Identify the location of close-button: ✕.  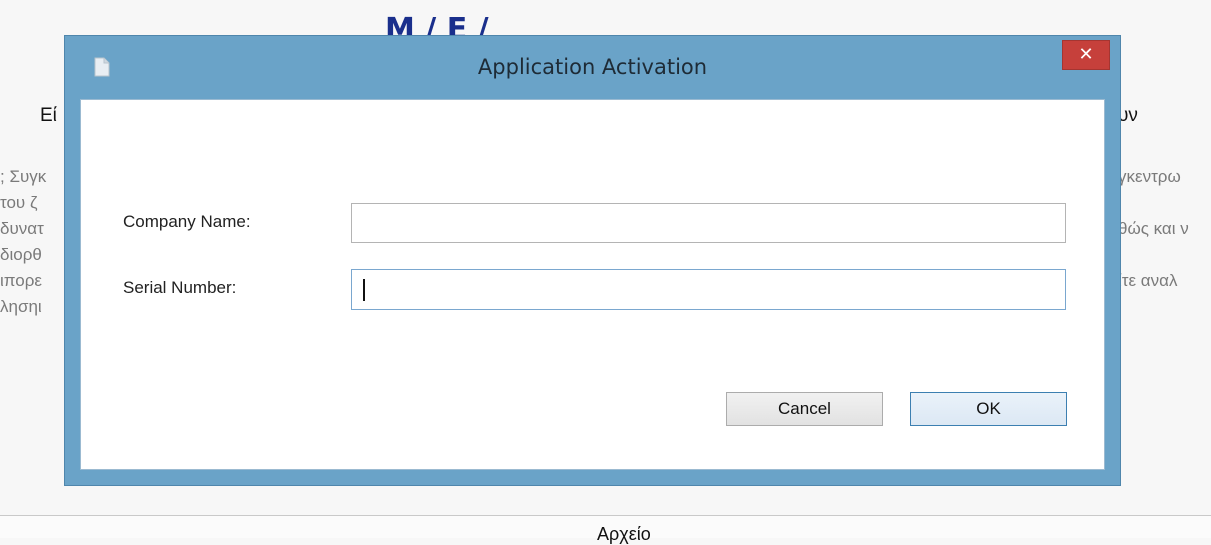
(1086, 55).